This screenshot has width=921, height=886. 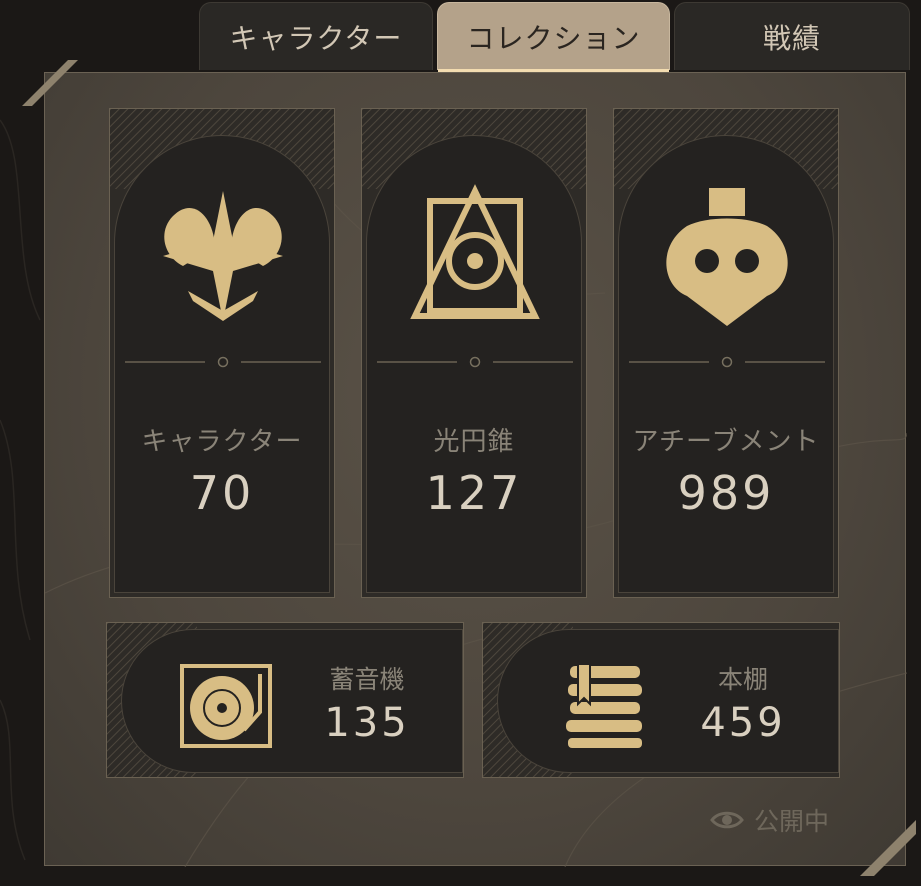 What do you see at coordinates (475, 251) in the screenshot?
I see `light-cone-emblem-icon` at bounding box center [475, 251].